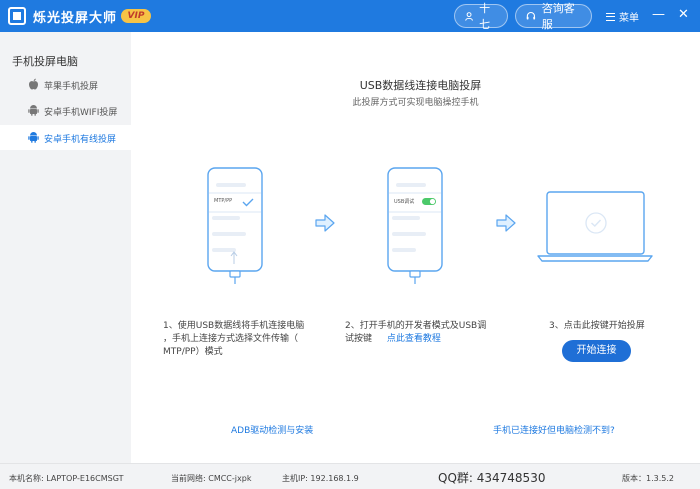 This screenshot has width=700, height=489. I want to click on connection-help-link: 手机已连接好但电脑检测不到?, so click(554, 429).